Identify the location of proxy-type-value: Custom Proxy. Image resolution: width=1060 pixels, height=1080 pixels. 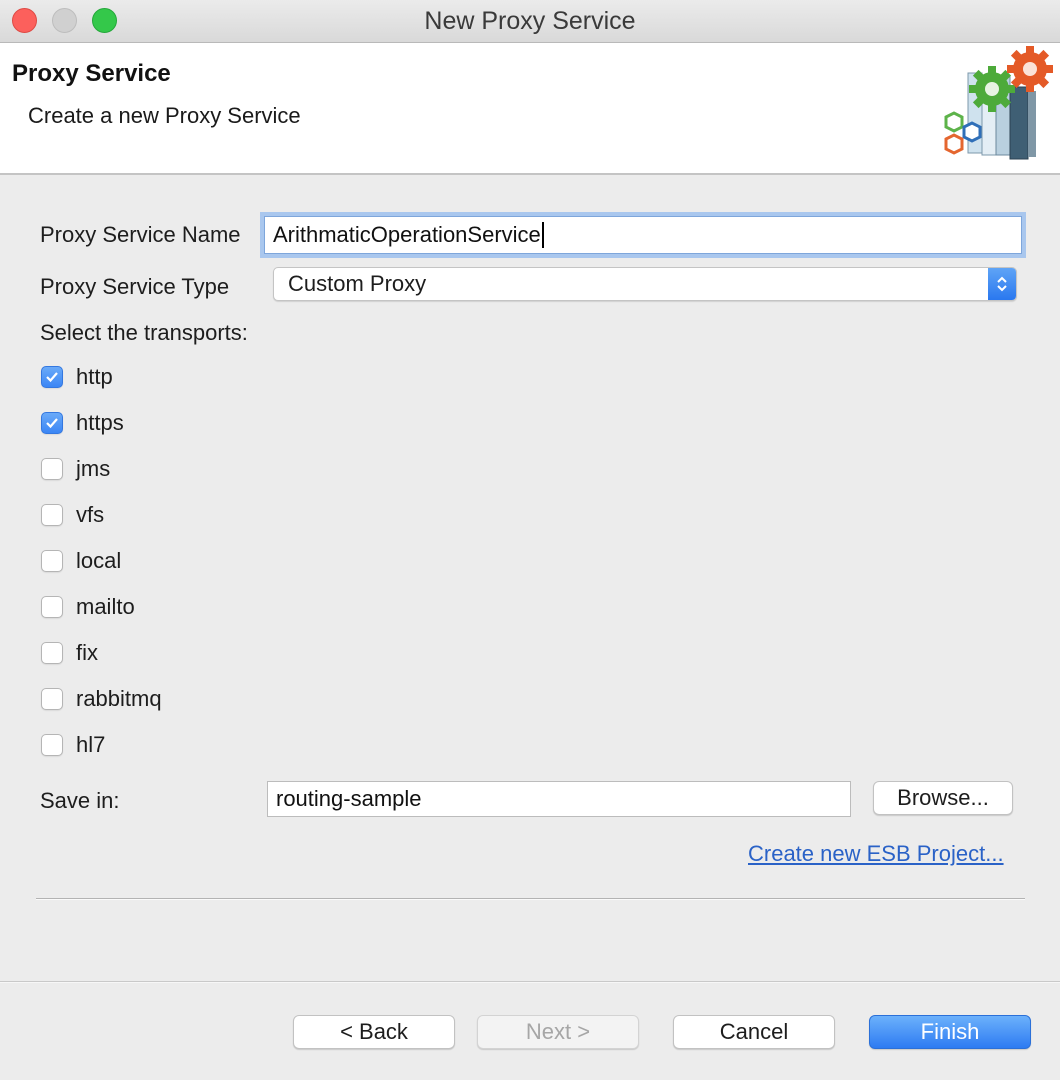
(357, 283).